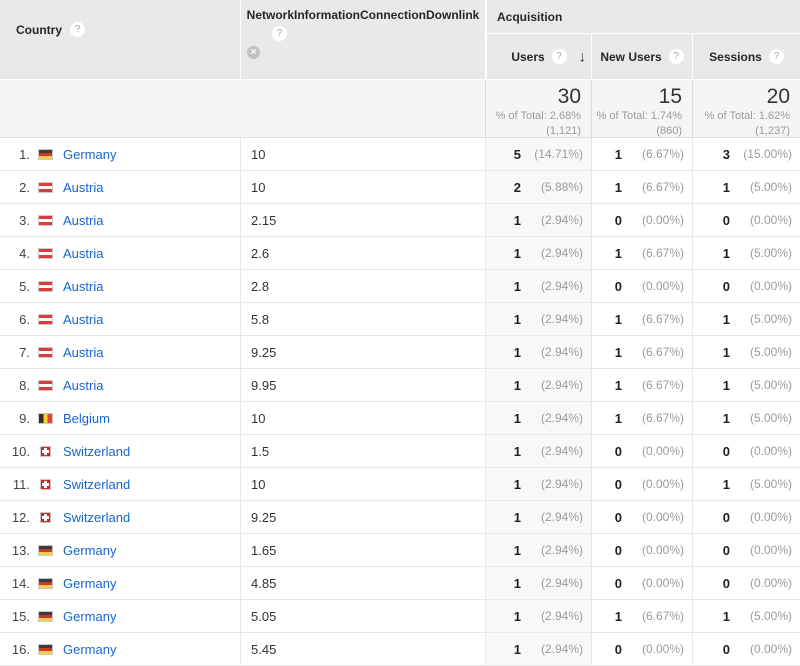 The image size is (800, 666). What do you see at coordinates (669, 130) in the screenshot?
I see `new-users-grand-total: (860)` at bounding box center [669, 130].